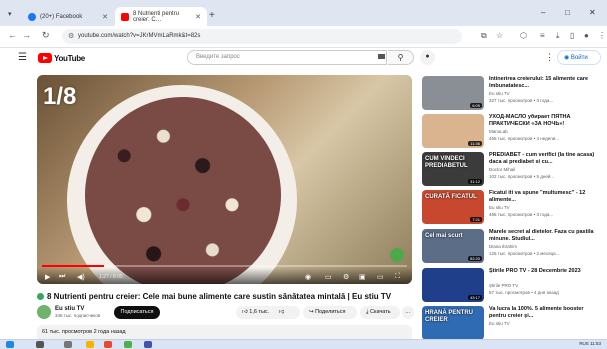 This screenshot has height=349, width=607. Describe the element at coordinates (47, 277) in the screenshot. I see `play-icon: ▶` at that location.